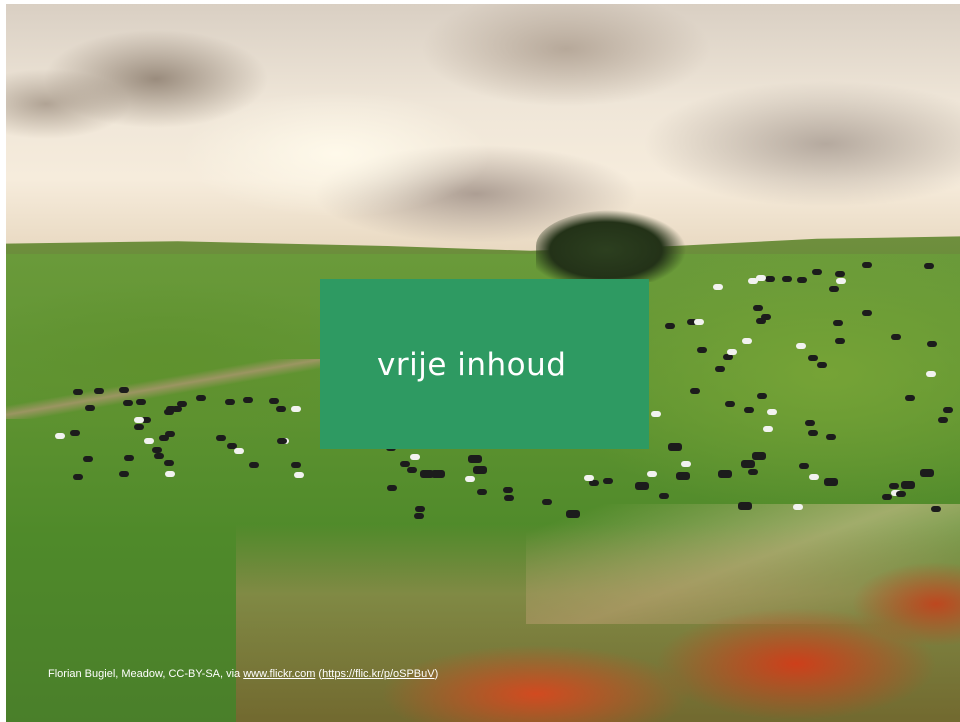 The image size is (960, 722). What do you see at coordinates (279, 674) in the screenshot?
I see `flickr-link: www.flickr.com` at bounding box center [279, 674].